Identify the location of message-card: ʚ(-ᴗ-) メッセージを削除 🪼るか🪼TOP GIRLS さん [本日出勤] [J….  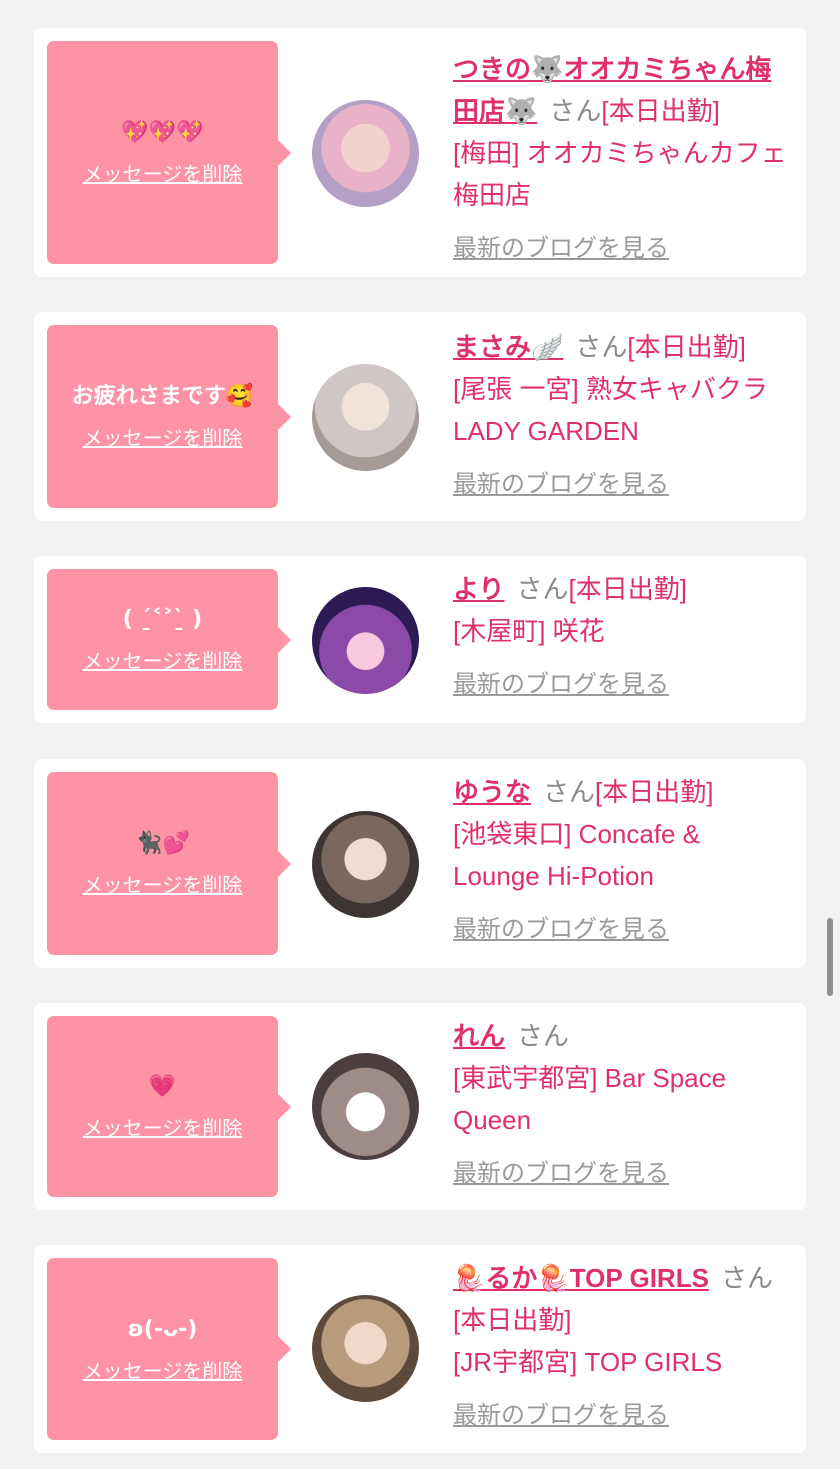
(420, 1349).